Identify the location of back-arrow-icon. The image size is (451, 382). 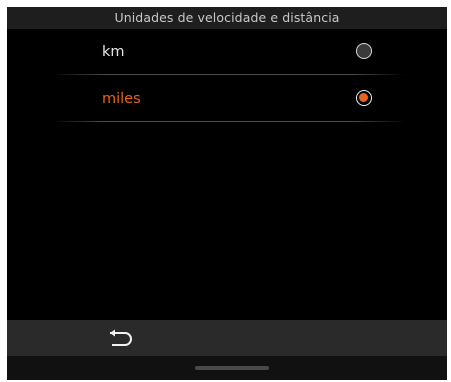
(121, 337).